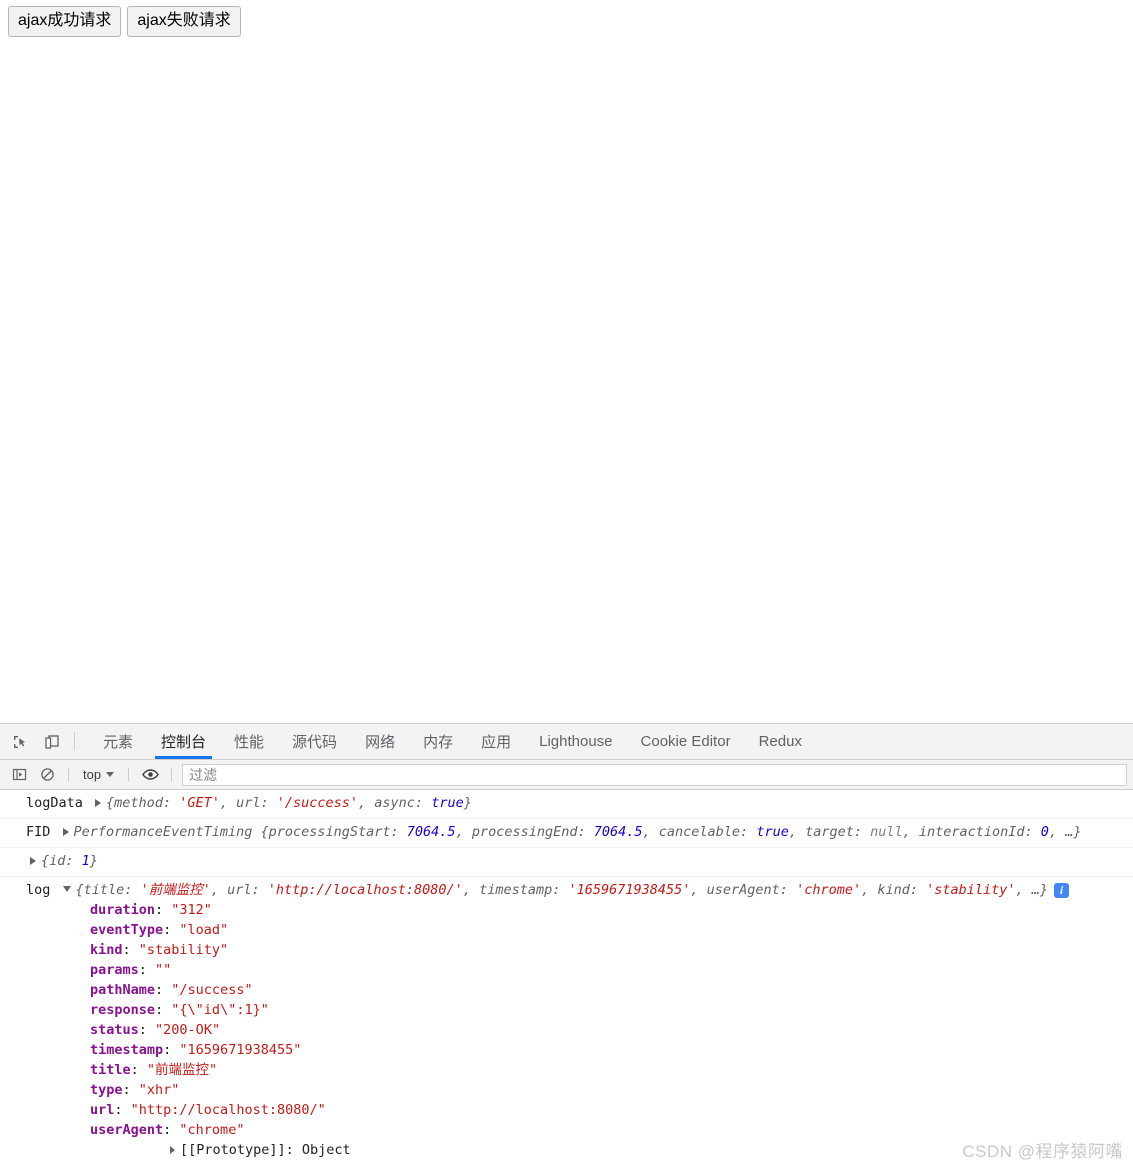  I want to click on property-row-eventtype: eventType: "load", so click(611, 930).